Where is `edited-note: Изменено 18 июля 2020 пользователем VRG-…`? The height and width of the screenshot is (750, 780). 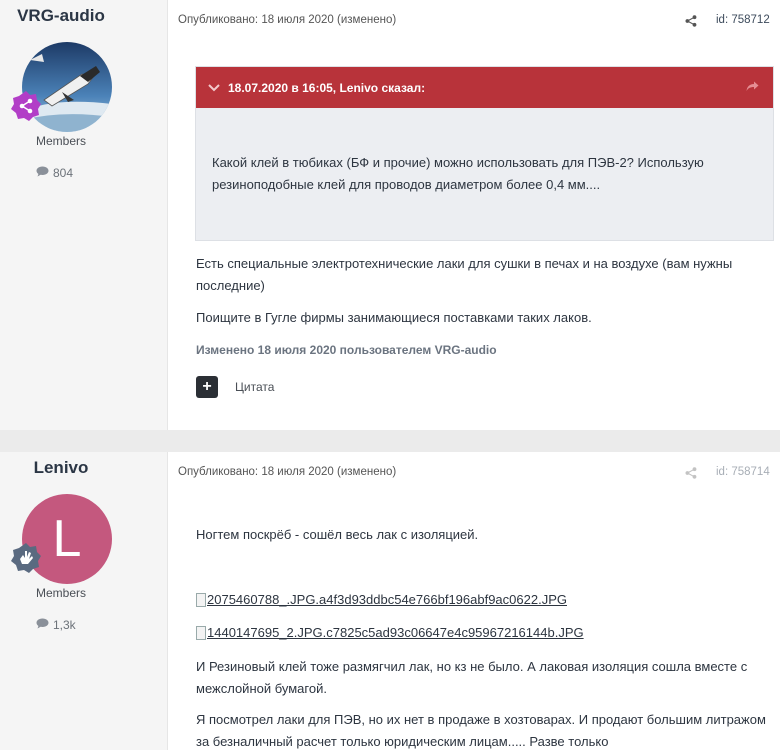 edited-note: Изменено 18 июля 2020 пользователем VRG-… is located at coordinates (346, 350).